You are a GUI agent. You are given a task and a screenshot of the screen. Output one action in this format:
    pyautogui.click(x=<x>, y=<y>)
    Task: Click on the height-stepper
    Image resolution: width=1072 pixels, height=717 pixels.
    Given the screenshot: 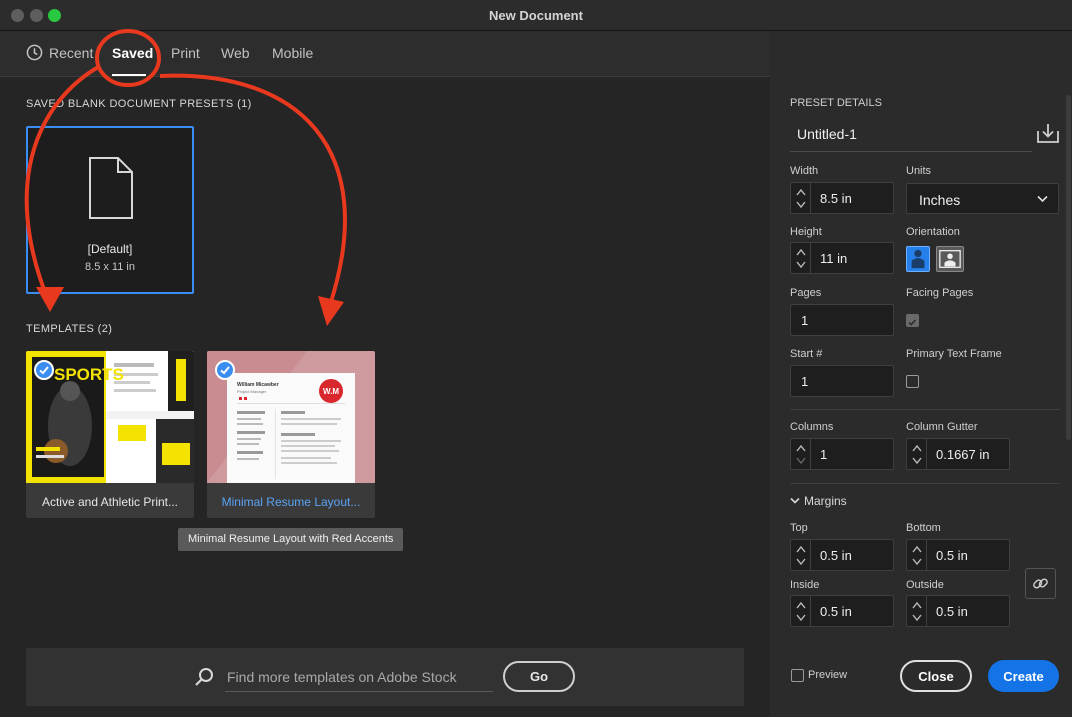 What is the action you would take?
    pyautogui.click(x=801, y=258)
    